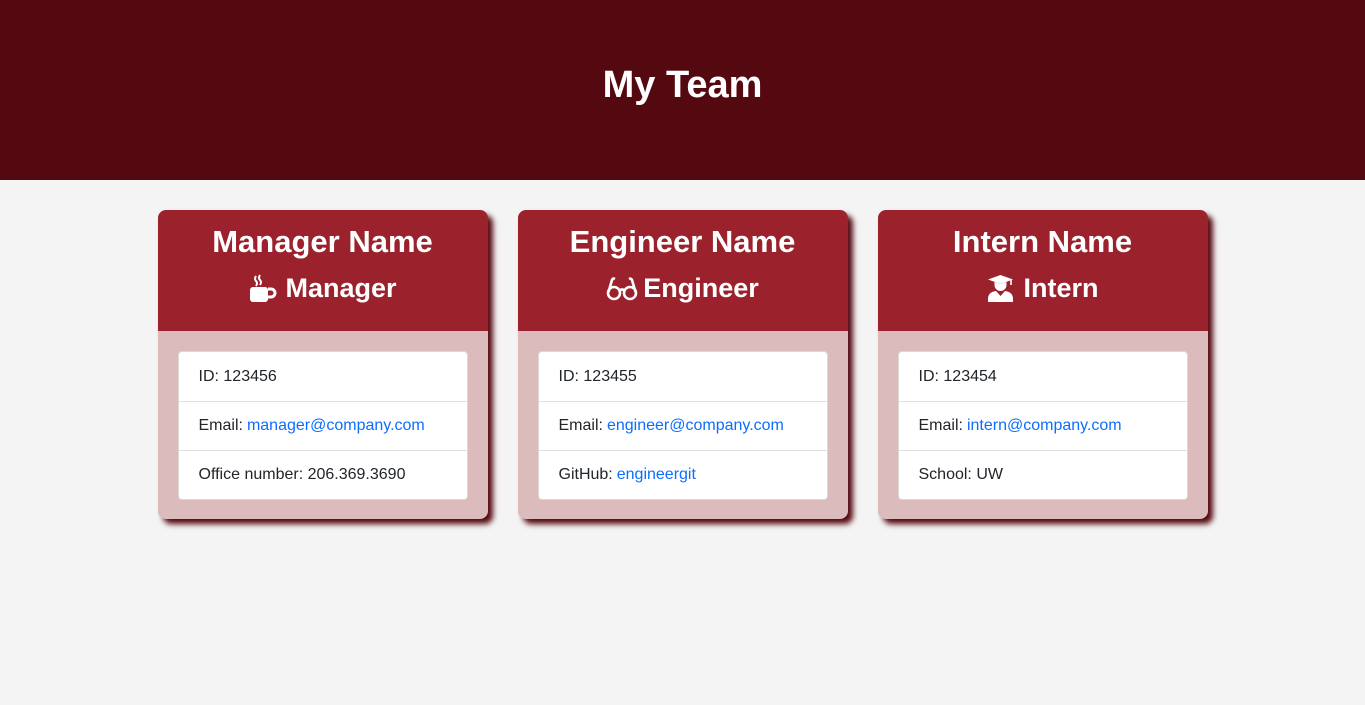 The width and height of the screenshot is (1365, 705). What do you see at coordinates (323, 376) in the screenshot?
I see `list-item-id: ID: 123456` at bounding box center [323, 376].